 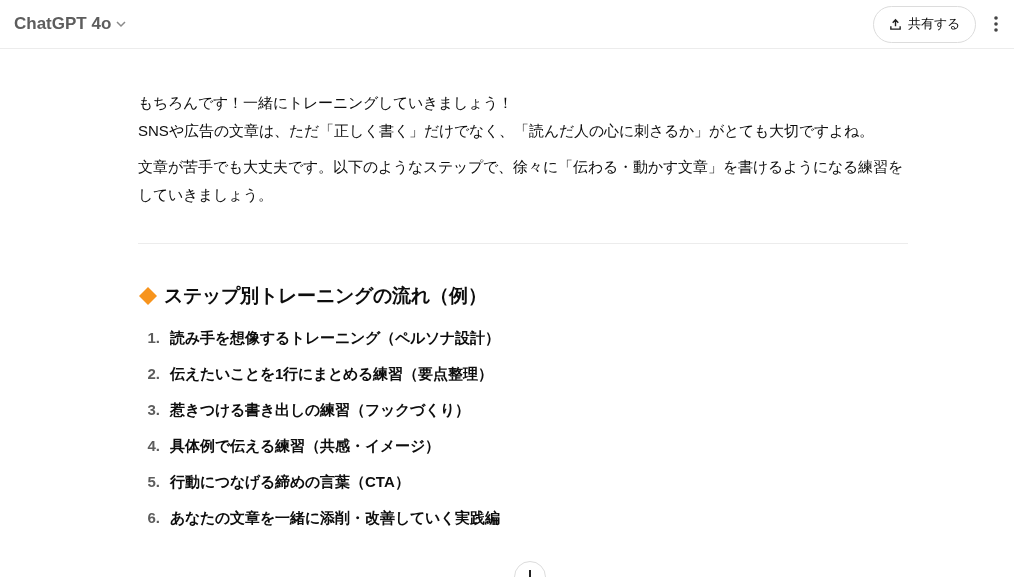 What do you see at coordinates (996, 24) in the screenshot?
I see `more-options-icon` at bounding box center [996, 24].